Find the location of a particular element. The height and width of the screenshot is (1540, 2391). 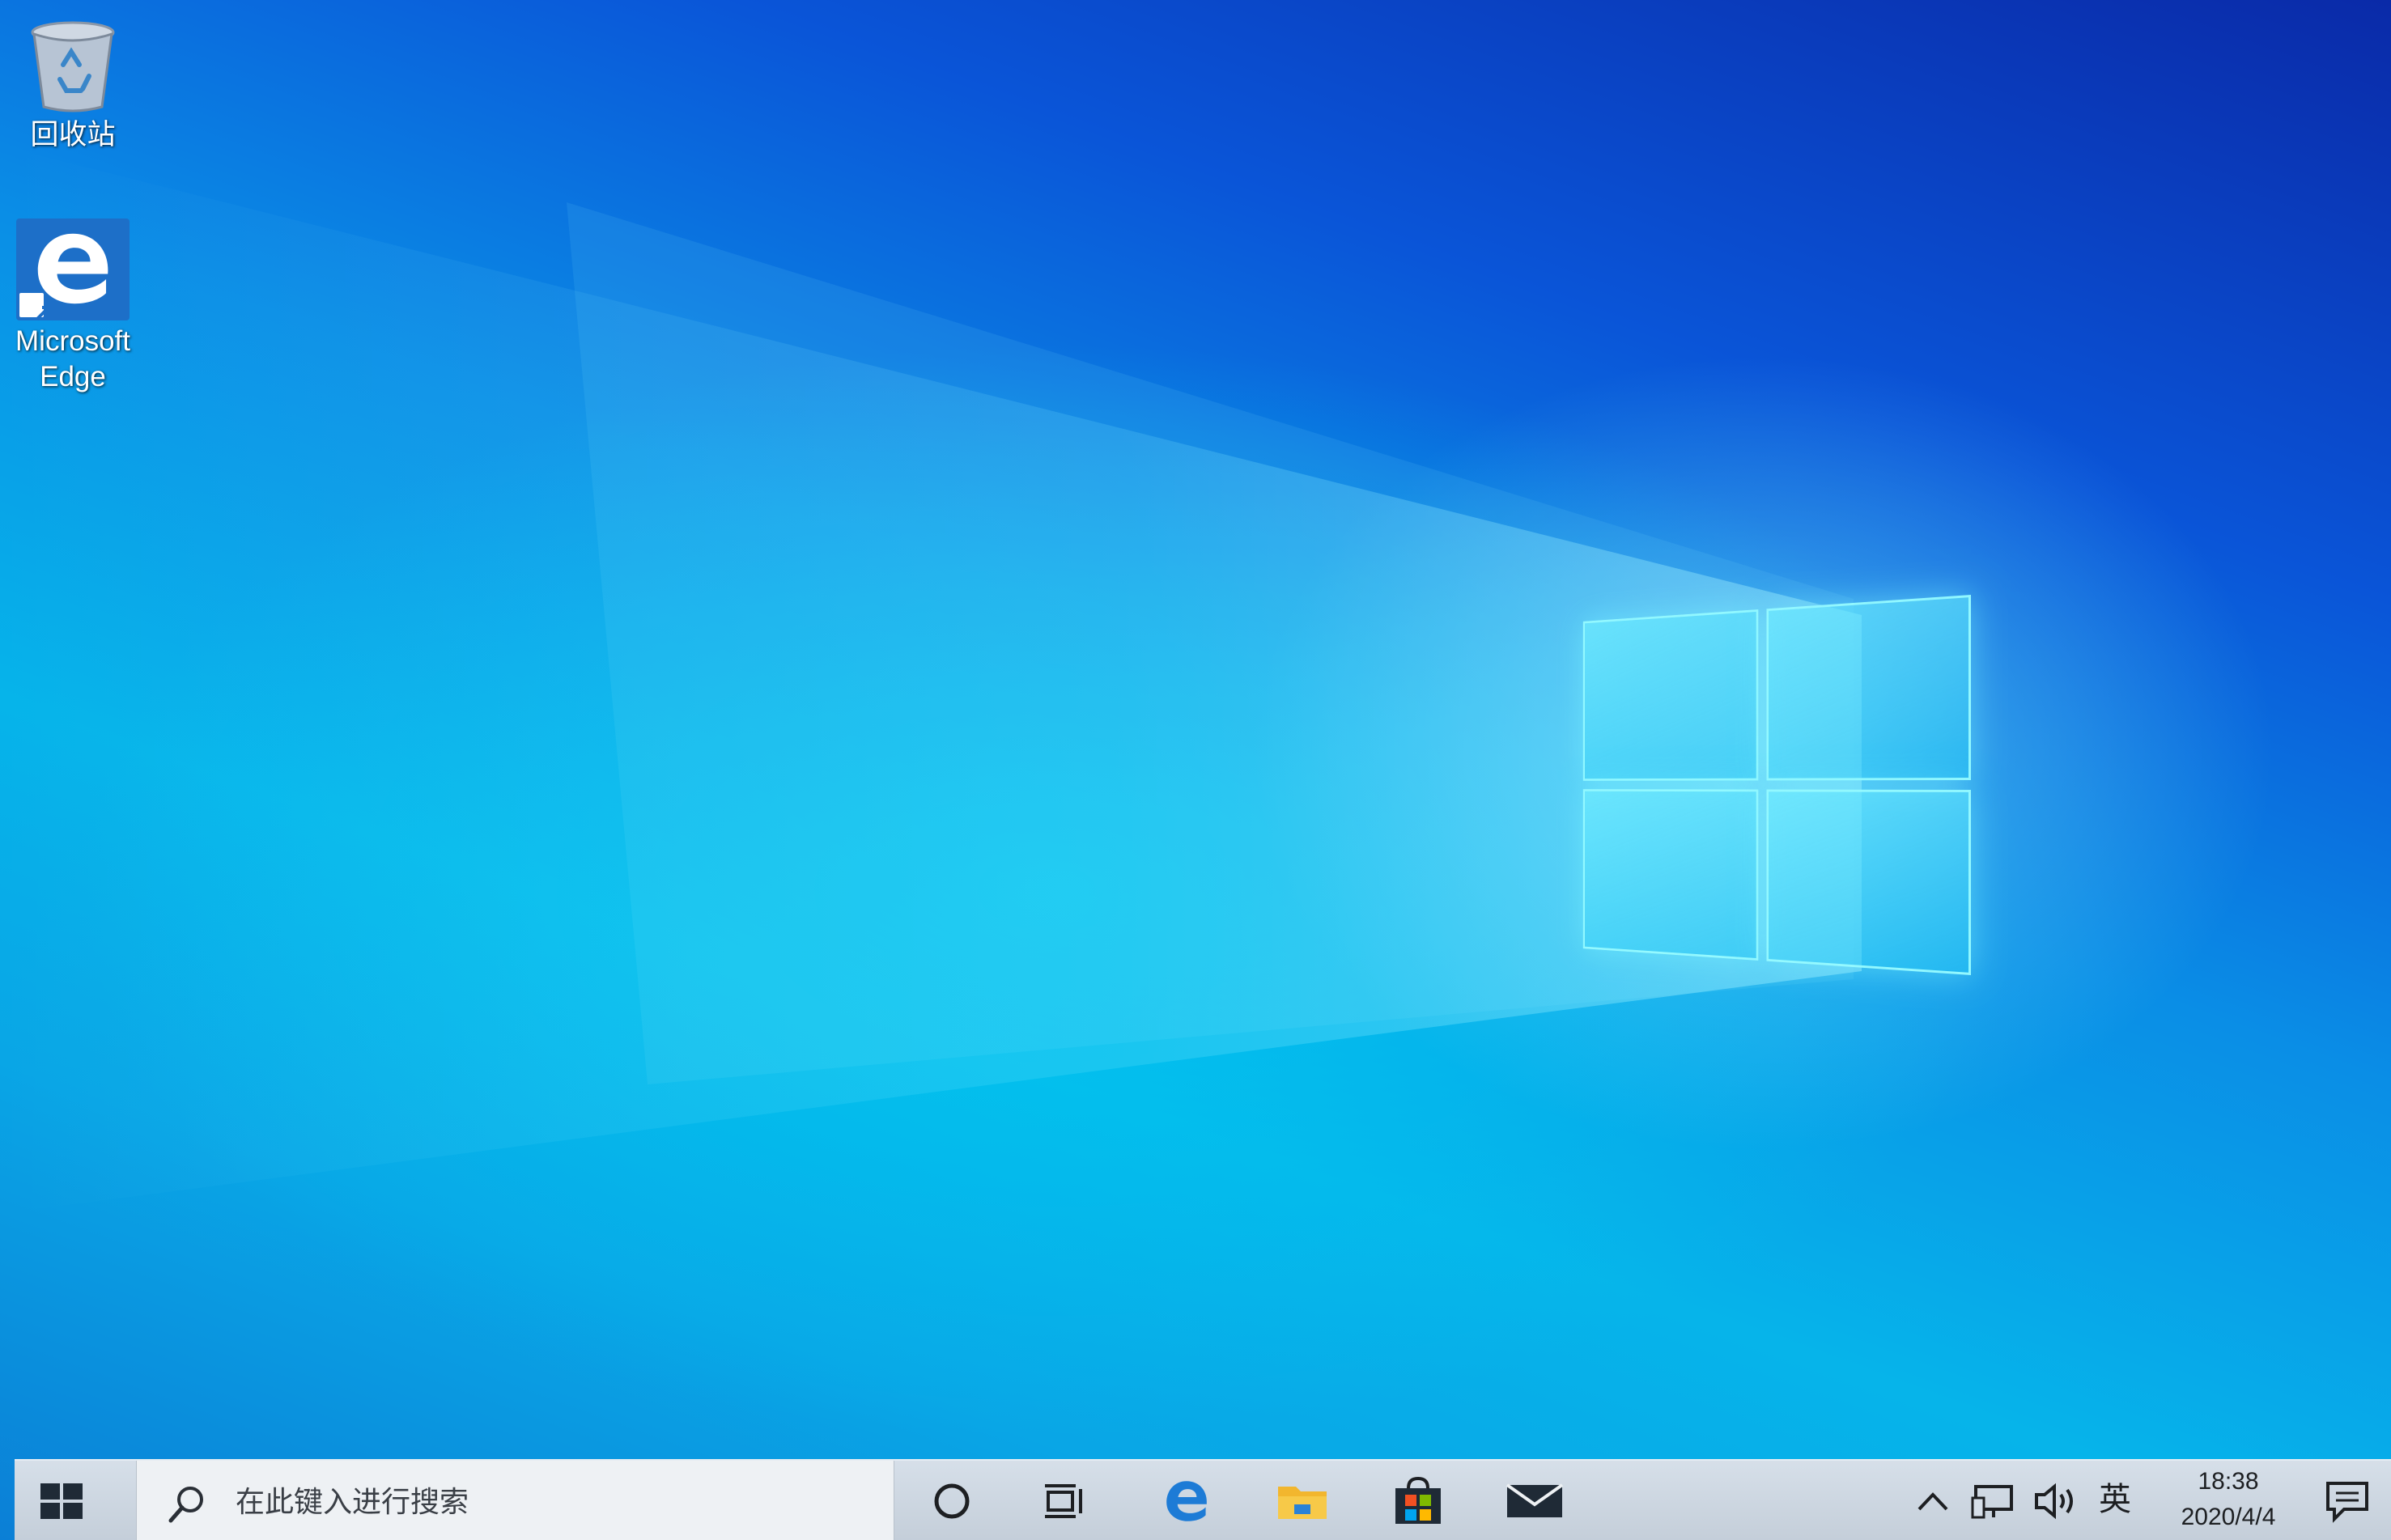

taskbar: 在此键入进行搜索 is located at coordinates (1203, 1499).